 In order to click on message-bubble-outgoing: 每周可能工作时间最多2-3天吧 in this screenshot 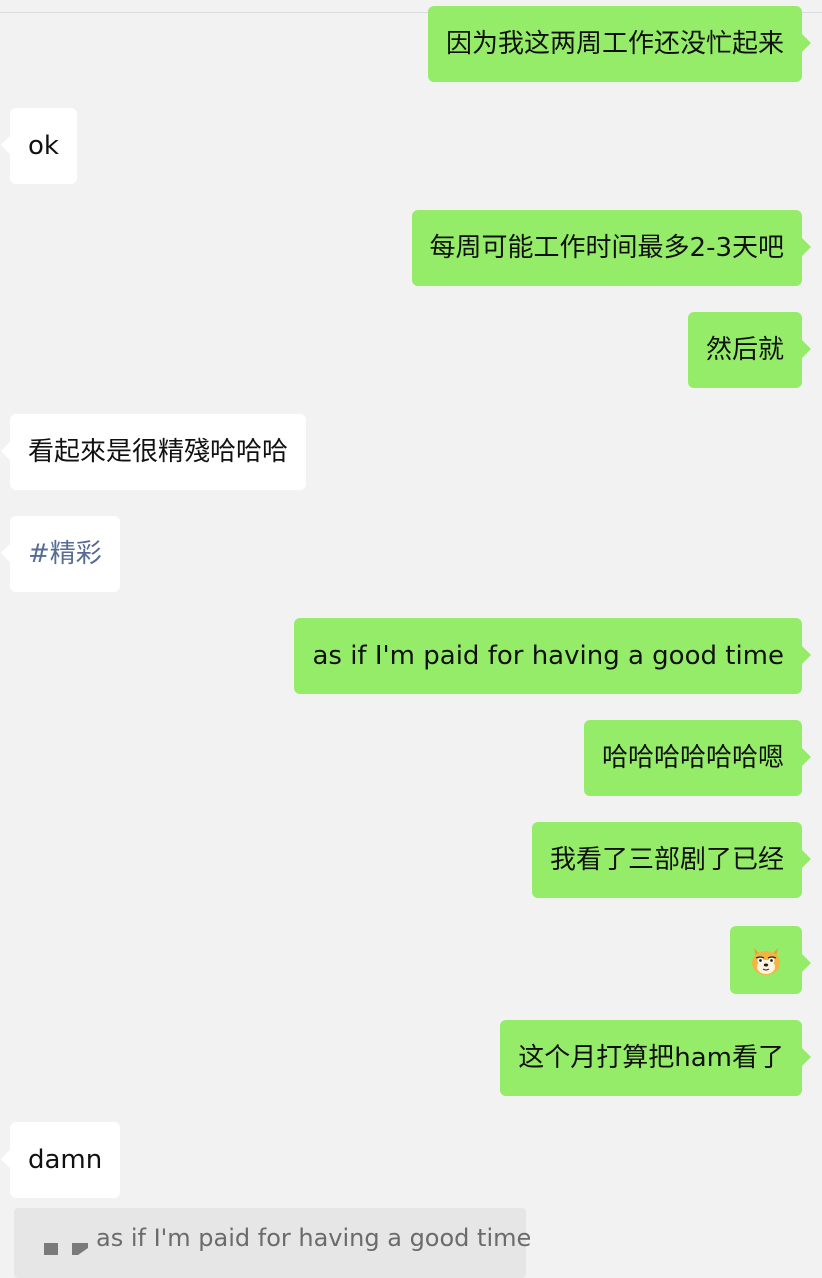, I will do `click(611, 248)`.